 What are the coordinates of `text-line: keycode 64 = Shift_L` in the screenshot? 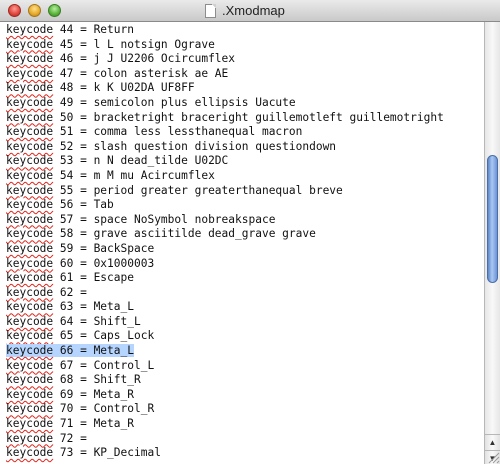 It's located at (225, 322).